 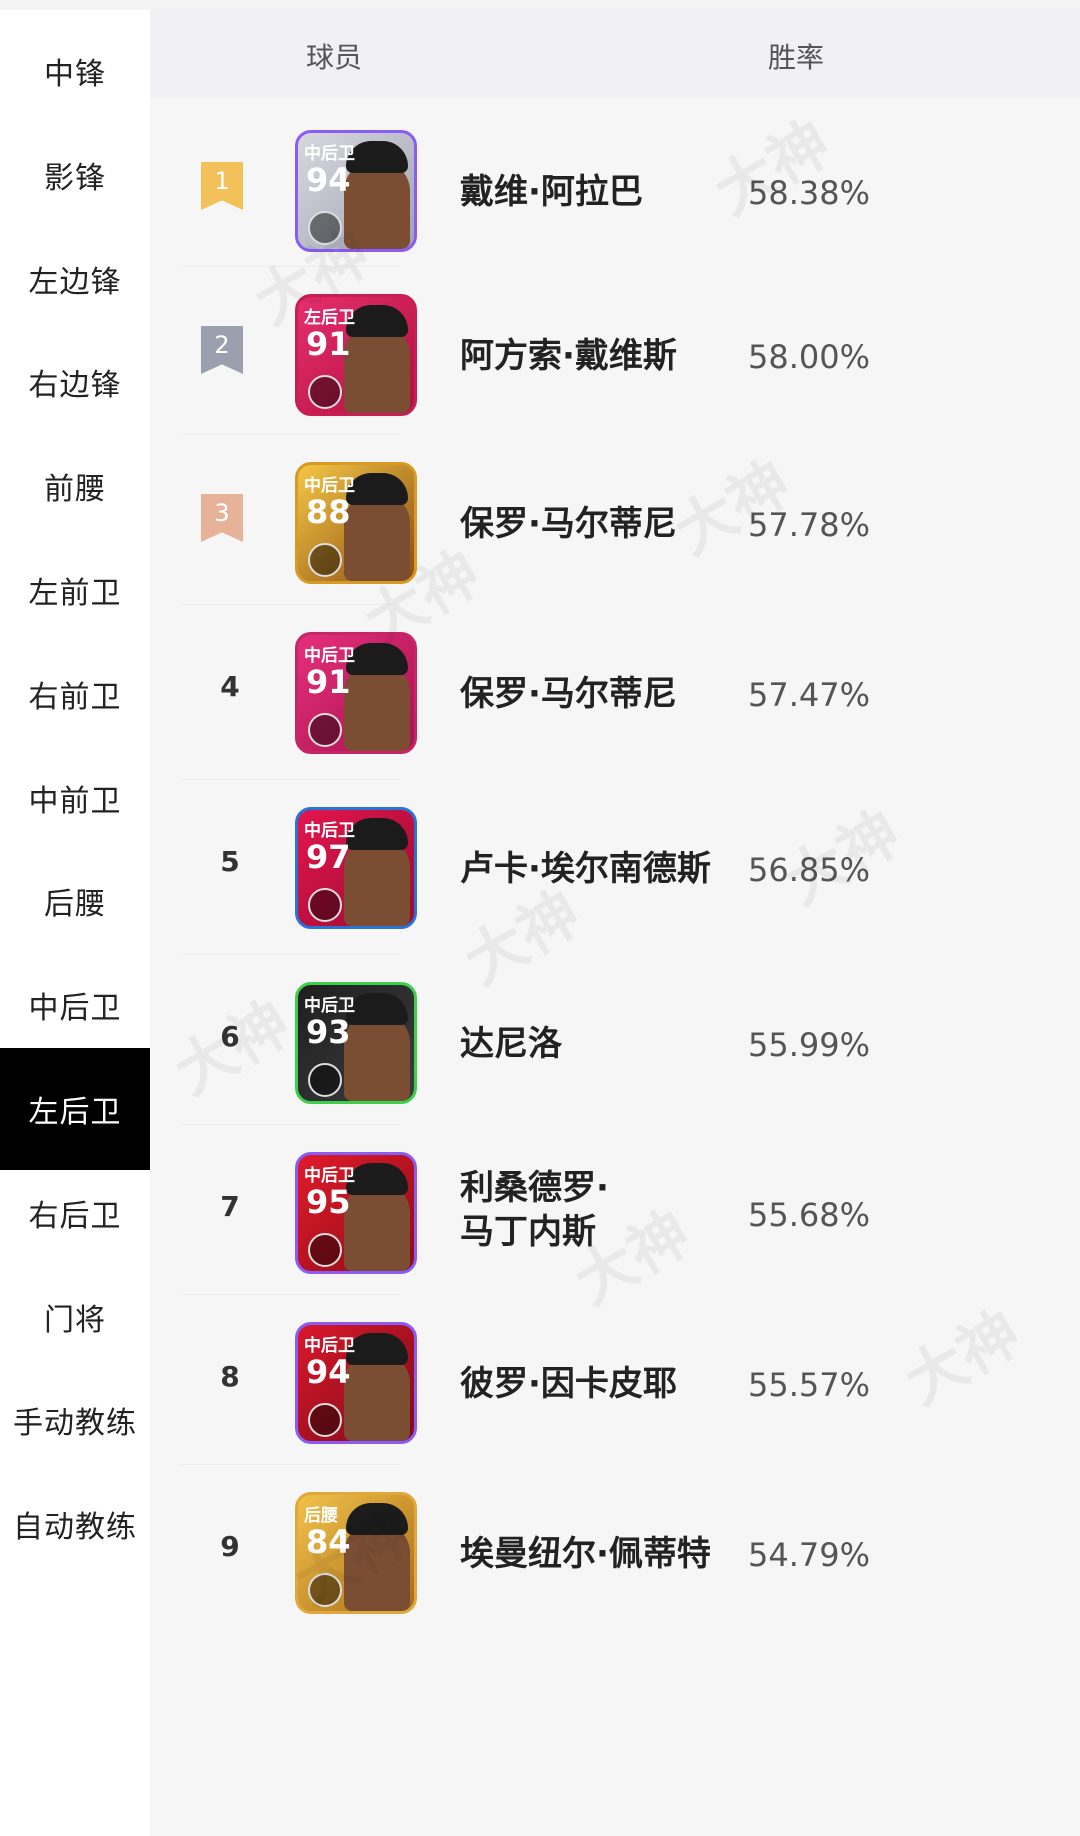 I want to click on win-rate-value: 58.00%, so click(x=809, y=357).